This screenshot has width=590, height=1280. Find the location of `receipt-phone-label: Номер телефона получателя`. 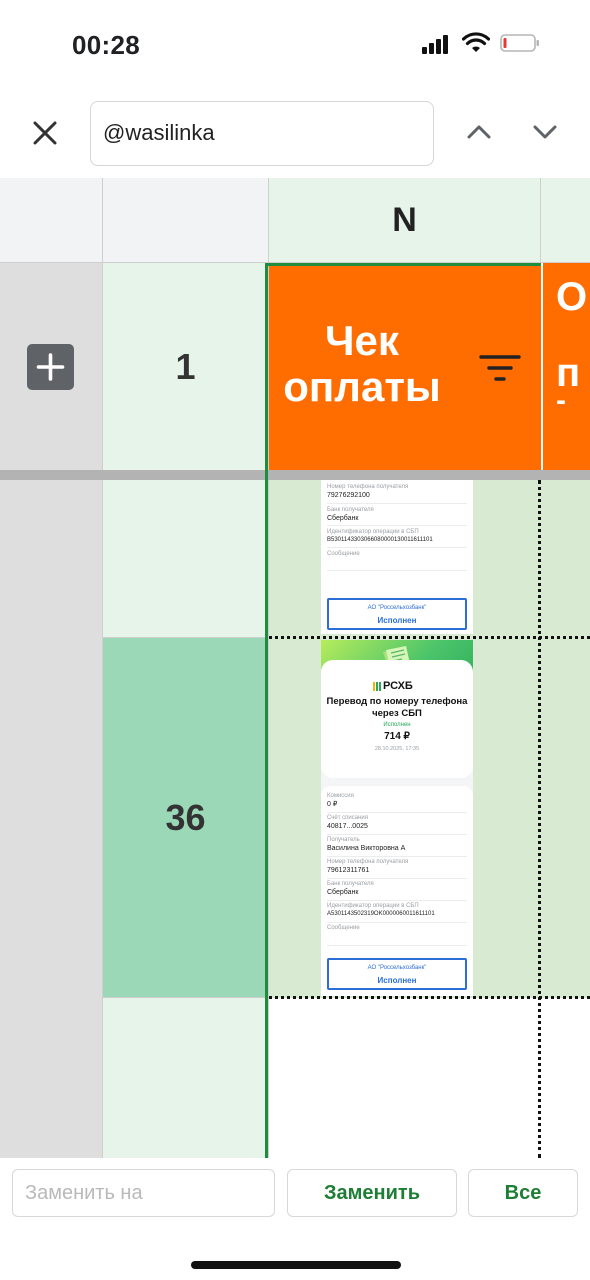

receipt-phone-label: Номер телефона получателя is located at coordinates (368, 487).